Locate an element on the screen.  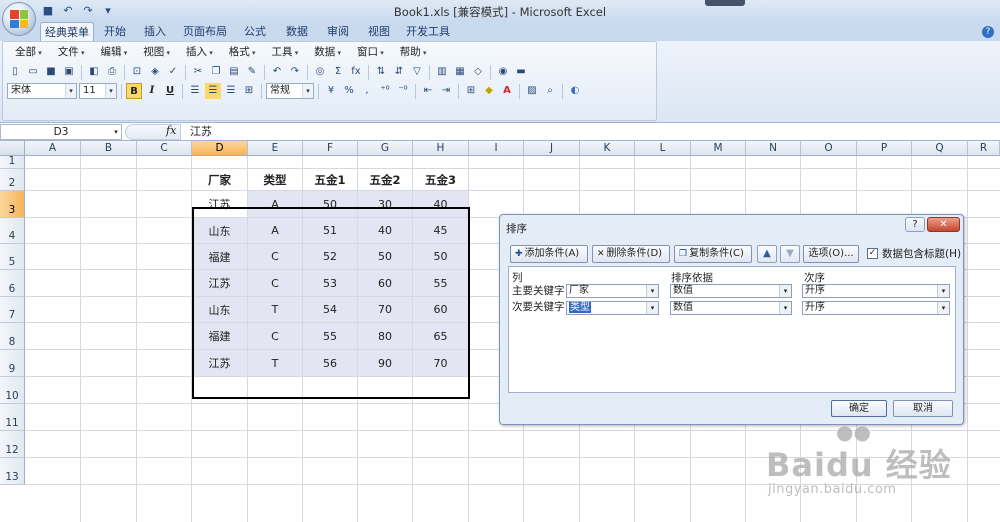
move-up-button: ▲ is located at coordinates (767, 254).